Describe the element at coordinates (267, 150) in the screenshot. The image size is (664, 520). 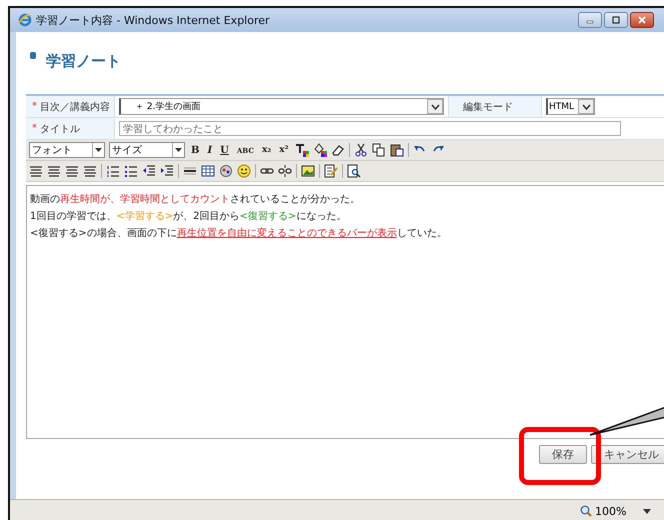
I see `subscript-button: x₂` at that location.